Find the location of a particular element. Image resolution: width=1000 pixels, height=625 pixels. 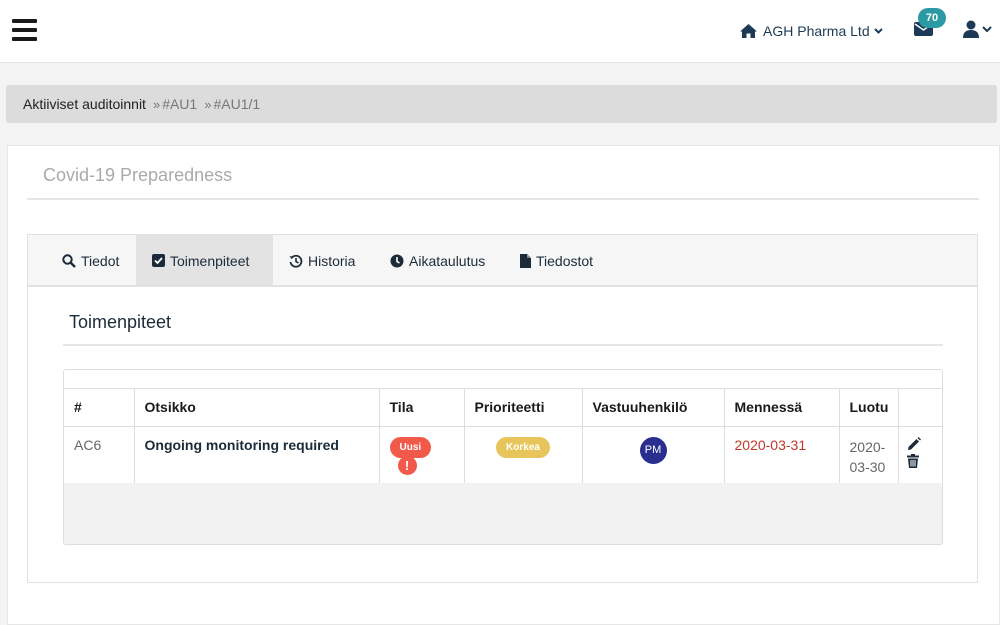

user-menu is located at coordinates (977, 29).